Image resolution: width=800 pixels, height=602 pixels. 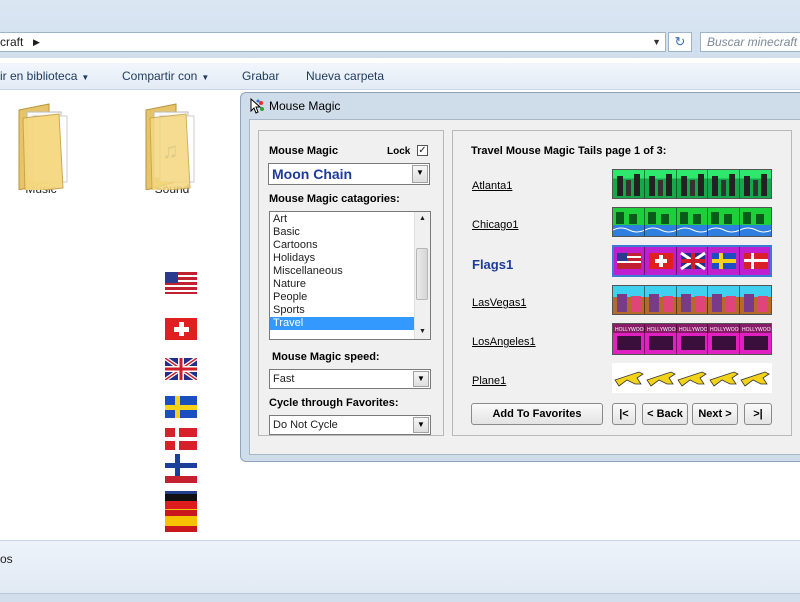 What do you see at coordinates (400, 571) in the screenshot?
I see `status-bar: os` at bounding box center [400, 571].